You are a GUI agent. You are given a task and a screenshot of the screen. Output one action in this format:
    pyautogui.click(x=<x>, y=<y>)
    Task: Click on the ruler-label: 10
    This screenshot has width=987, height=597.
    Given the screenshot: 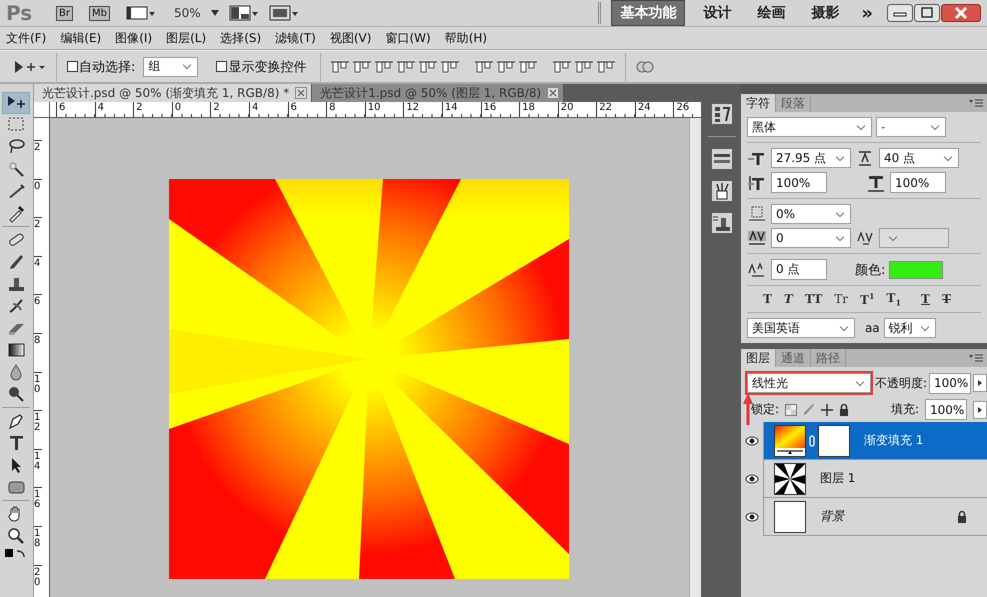 What is the action you would take?
    pyautogui.click(x=38, y=391)
    